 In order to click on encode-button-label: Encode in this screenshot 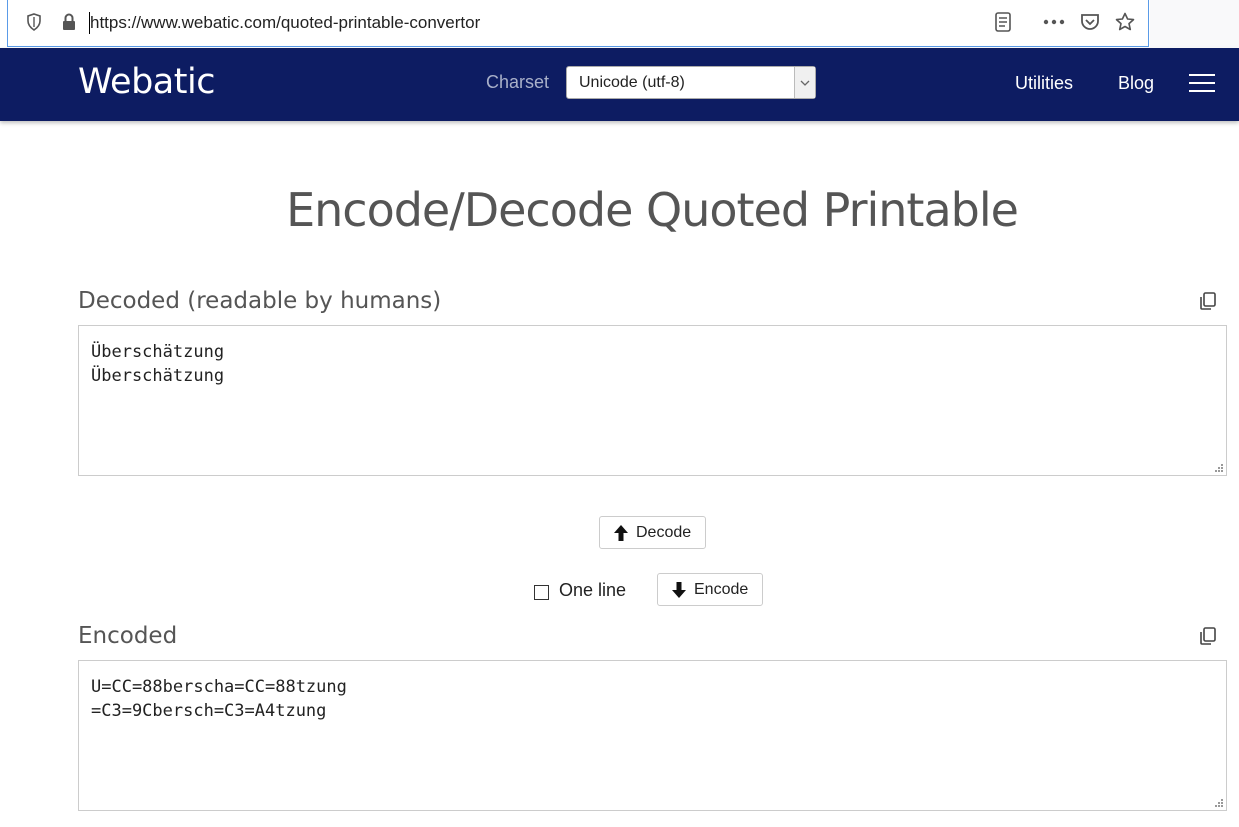, I will do `click(721, 589)`.